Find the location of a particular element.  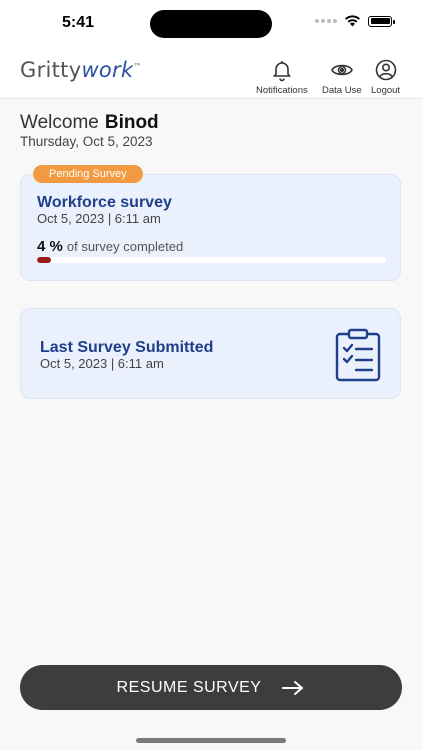

wifi-icon is located at coordinates (352, 21).